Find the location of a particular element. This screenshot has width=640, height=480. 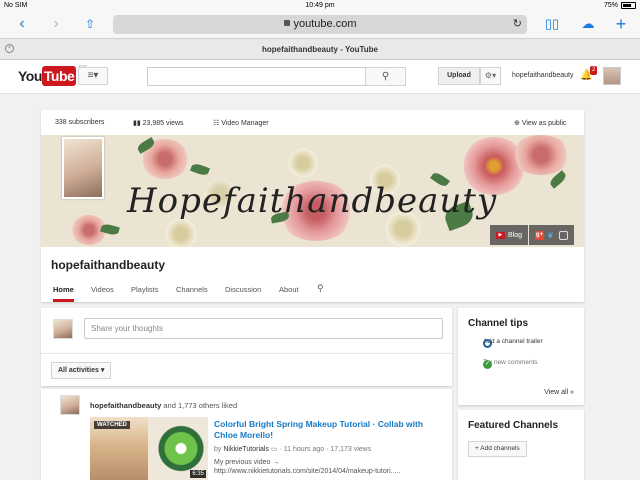

lock-icon is located at coordinates (286, 23).